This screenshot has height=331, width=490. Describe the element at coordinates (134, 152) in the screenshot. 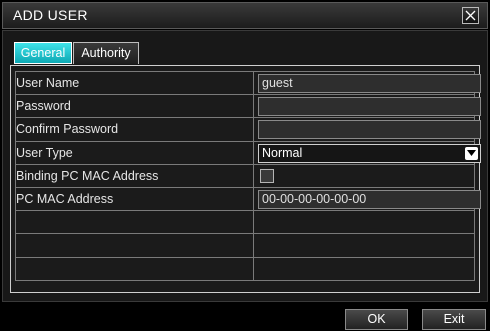

I see `user-type-label: User Type` at that location.